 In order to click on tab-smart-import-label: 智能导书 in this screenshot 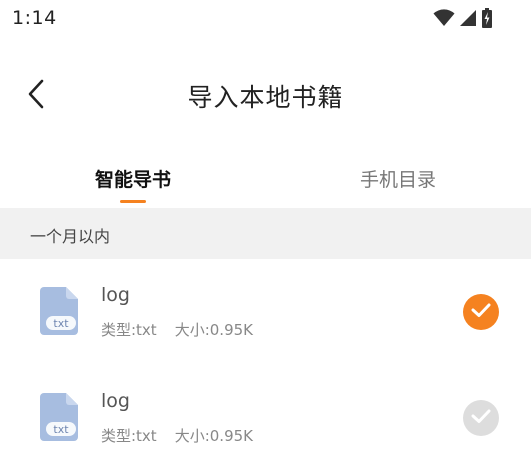, I will do `click(132, 180)`.